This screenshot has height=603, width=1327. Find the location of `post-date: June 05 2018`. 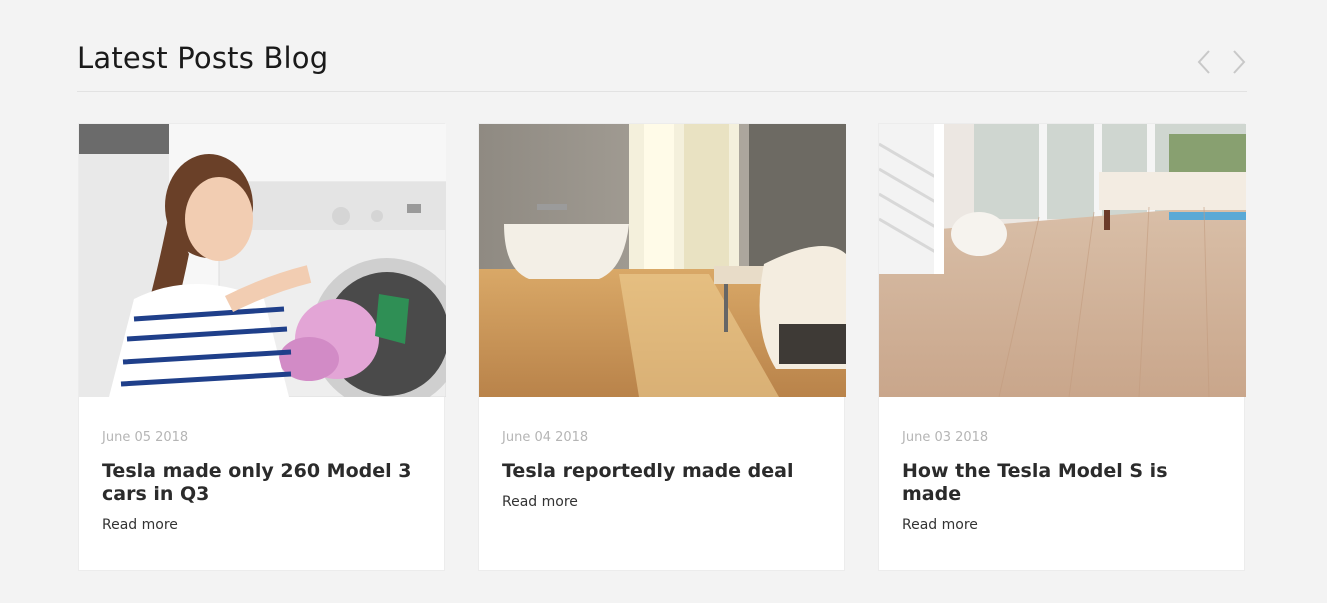

post-date: June 05 2018 is located at coordinates (145, 437).